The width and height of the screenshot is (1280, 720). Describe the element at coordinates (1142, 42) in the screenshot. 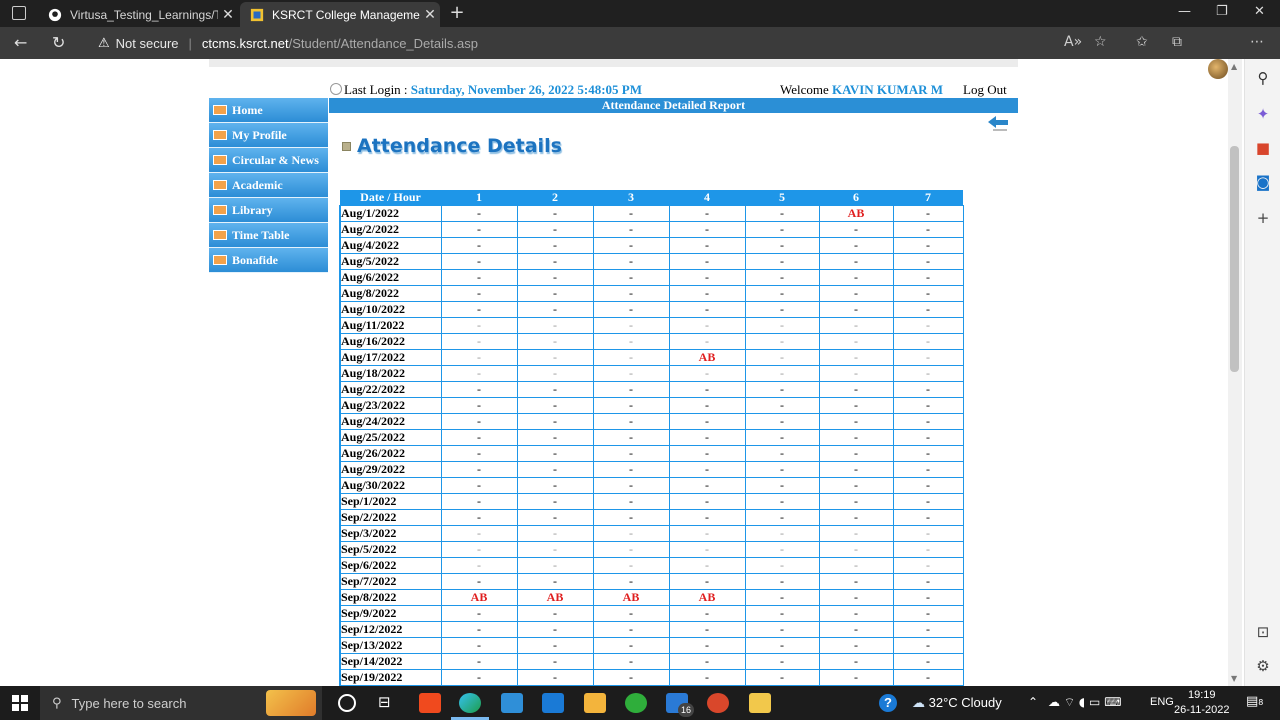

I see `favorites-icon: ✩` at that location.